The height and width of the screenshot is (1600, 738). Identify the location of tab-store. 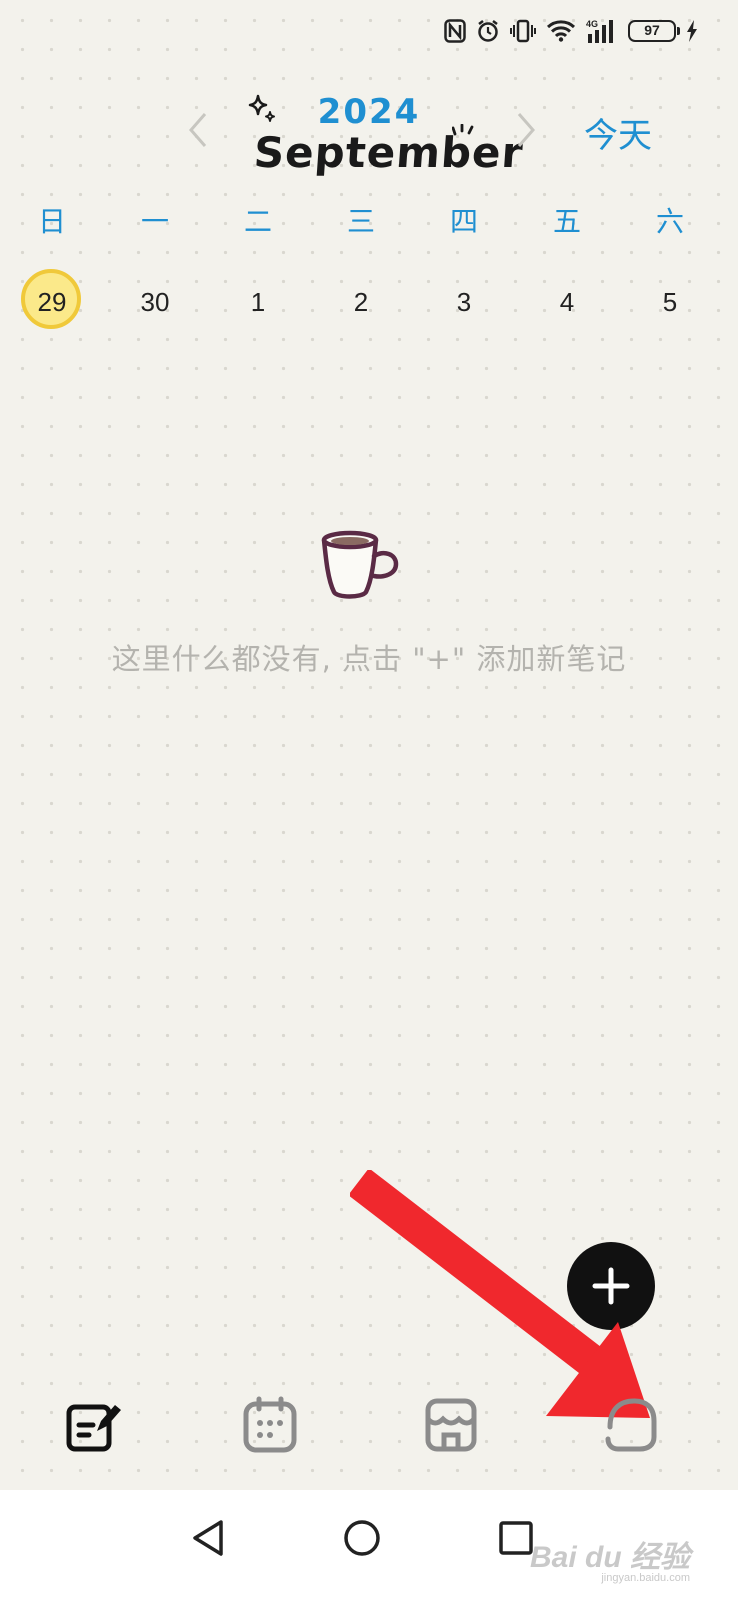
(451, 1425).